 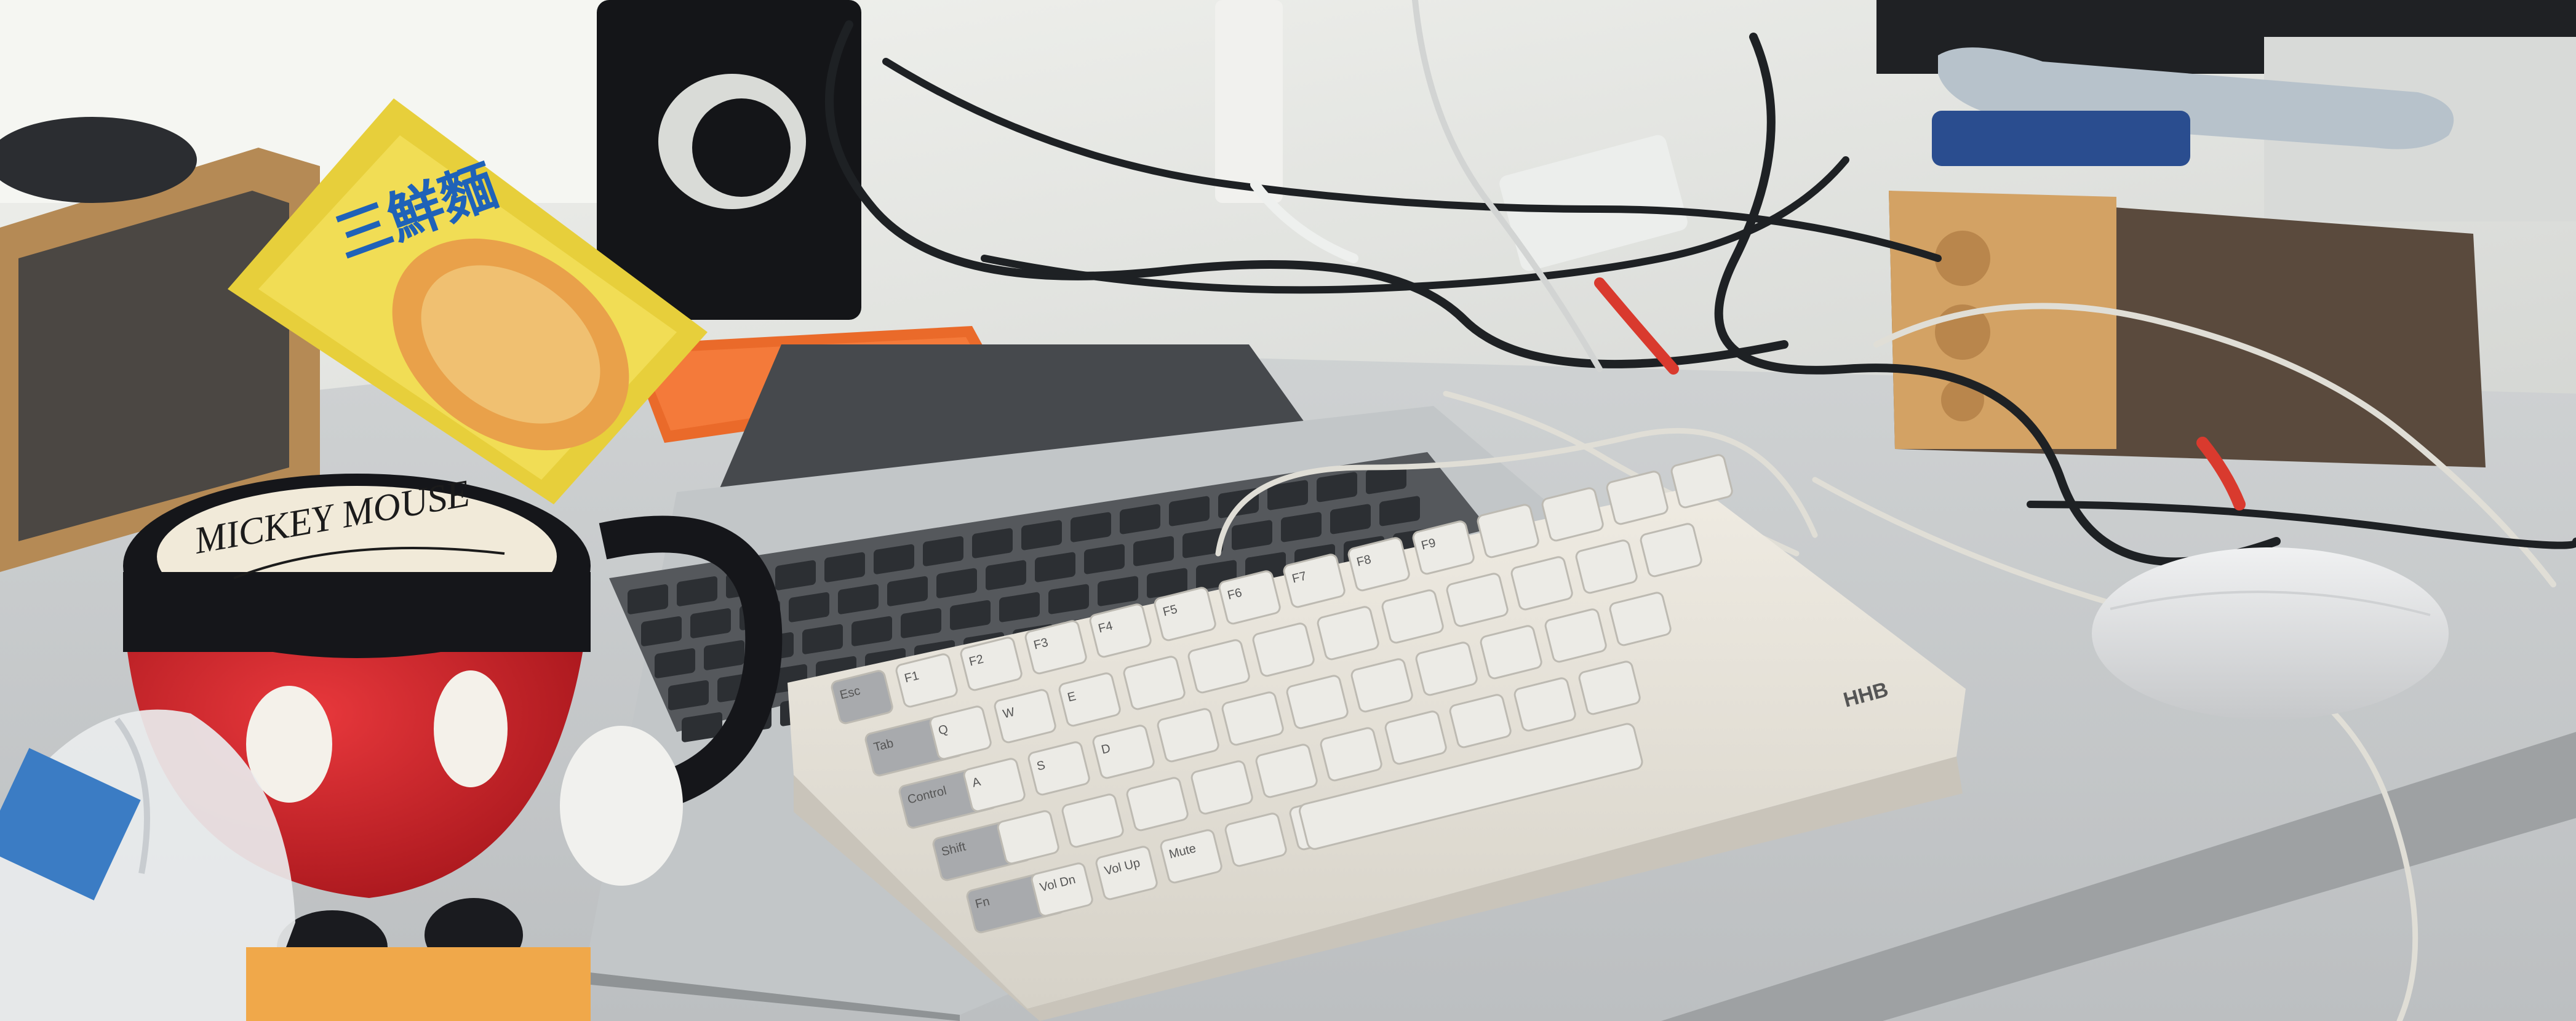 What do you see at coordinates (1249, 101) in the screenshot?
I see `power-adapter` at bounding box center [1249, 101].